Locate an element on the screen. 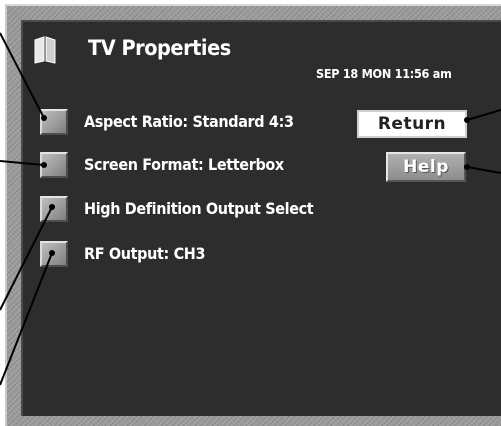  callout-dot-hd-output is located at coordinates (52, 207).